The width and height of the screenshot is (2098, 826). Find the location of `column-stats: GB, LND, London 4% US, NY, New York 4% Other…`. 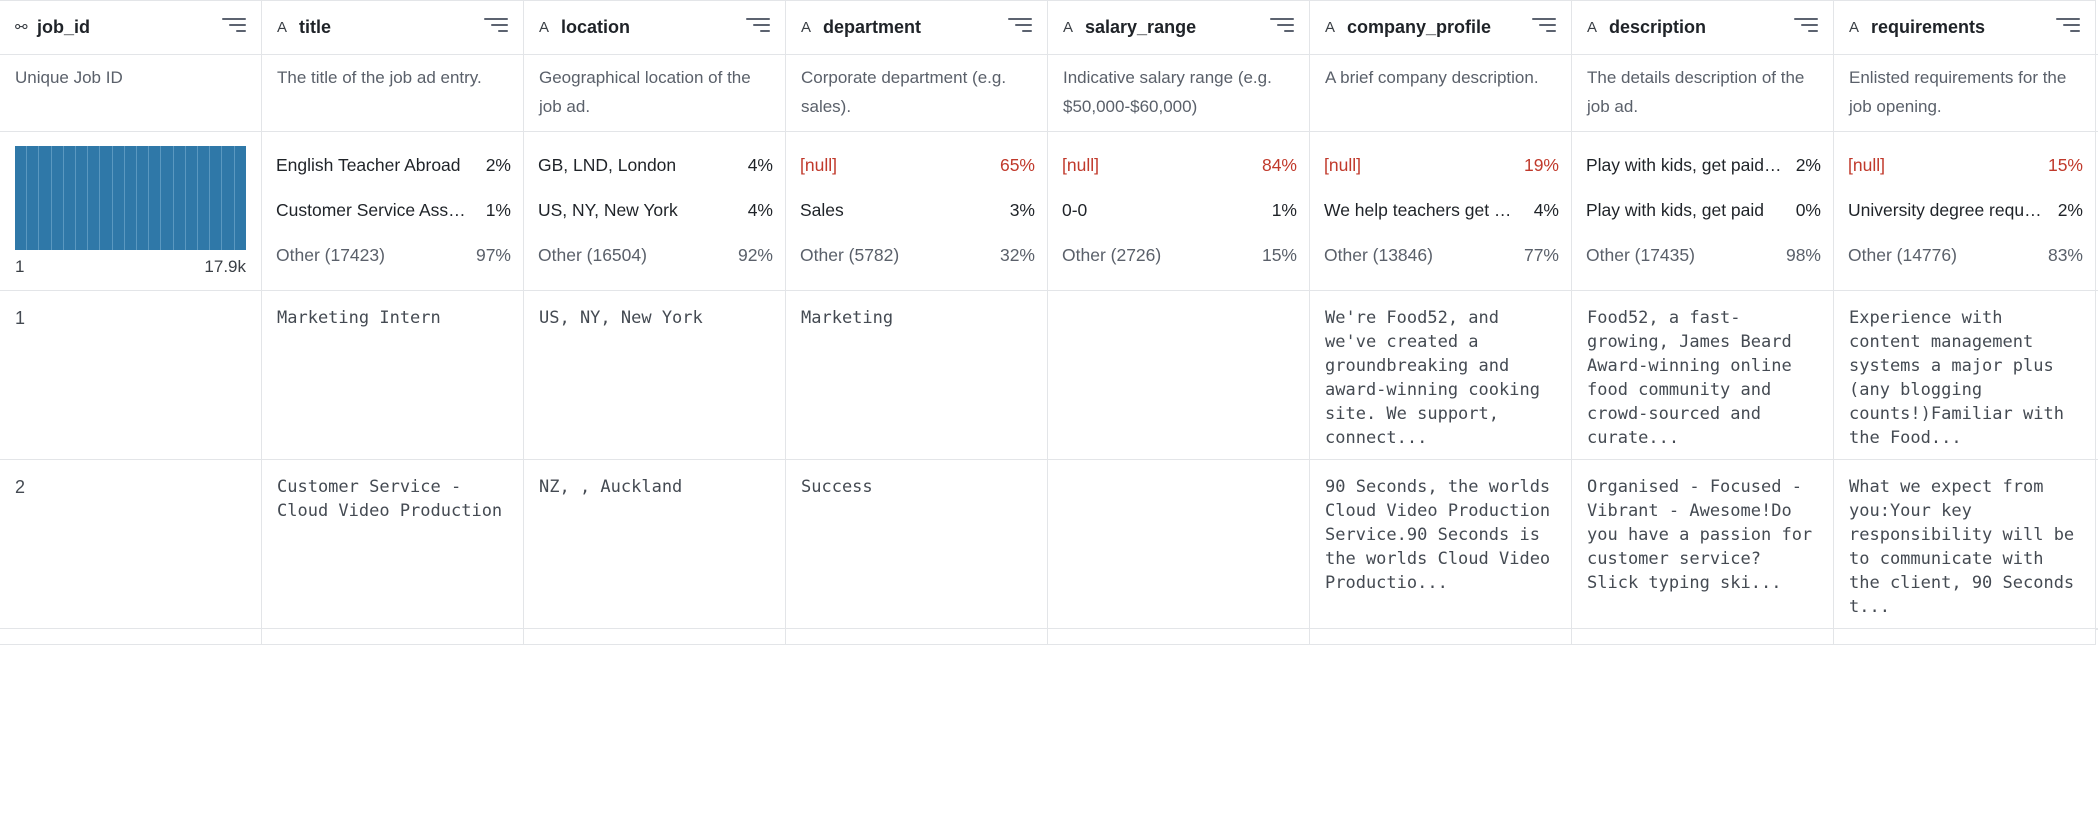

column-stats: GB, LND, London 4% US, NY, New York 4% Other… is located at coordinates (655, 211).